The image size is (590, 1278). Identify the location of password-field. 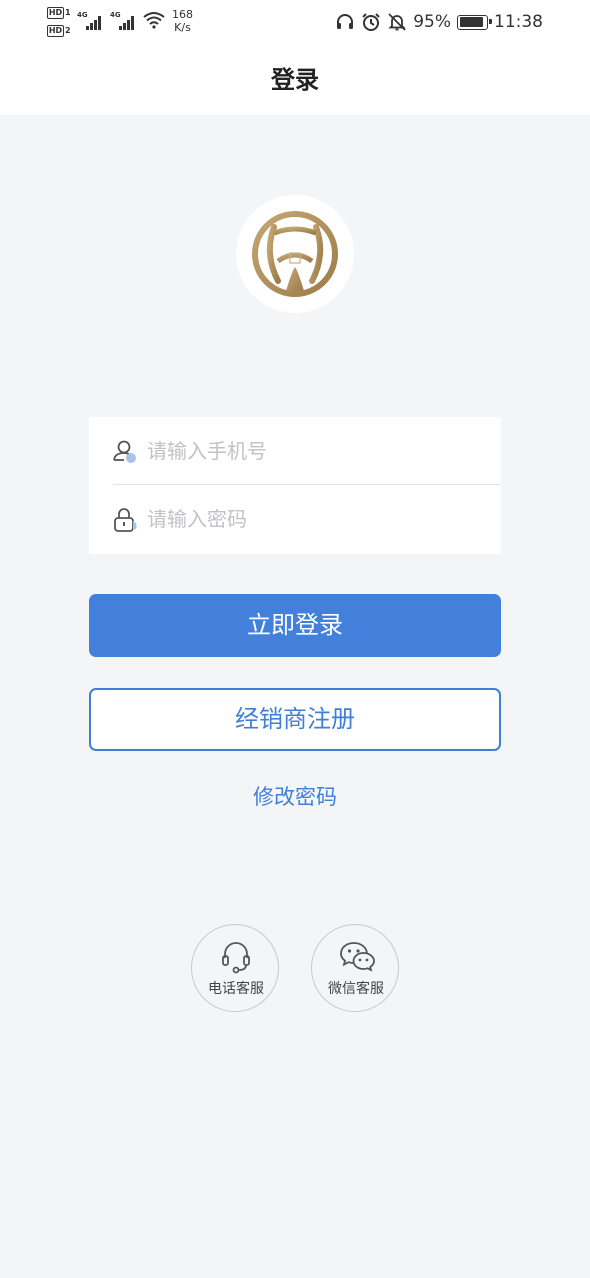
(295, 519).